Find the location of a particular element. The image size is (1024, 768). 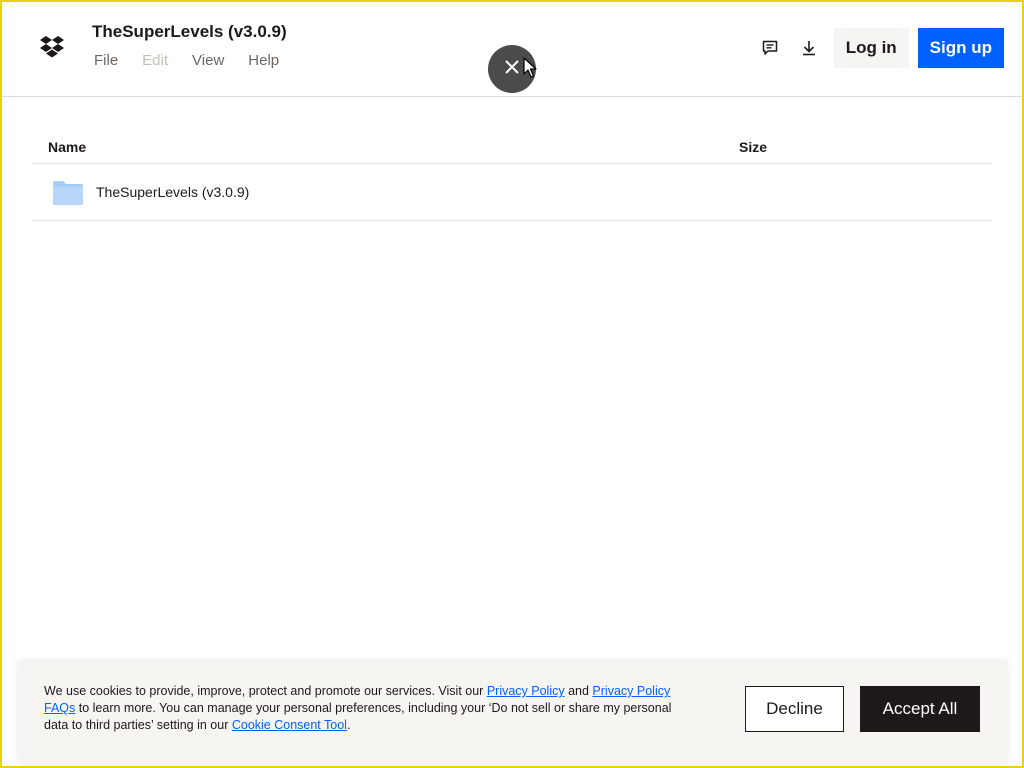

download-icon is located at coordinates (809, 48).